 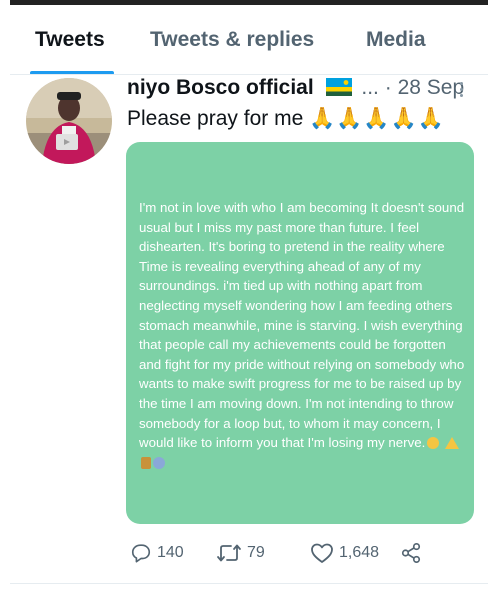 I want to click on reply-button: 140, so click(x=157, y=553).